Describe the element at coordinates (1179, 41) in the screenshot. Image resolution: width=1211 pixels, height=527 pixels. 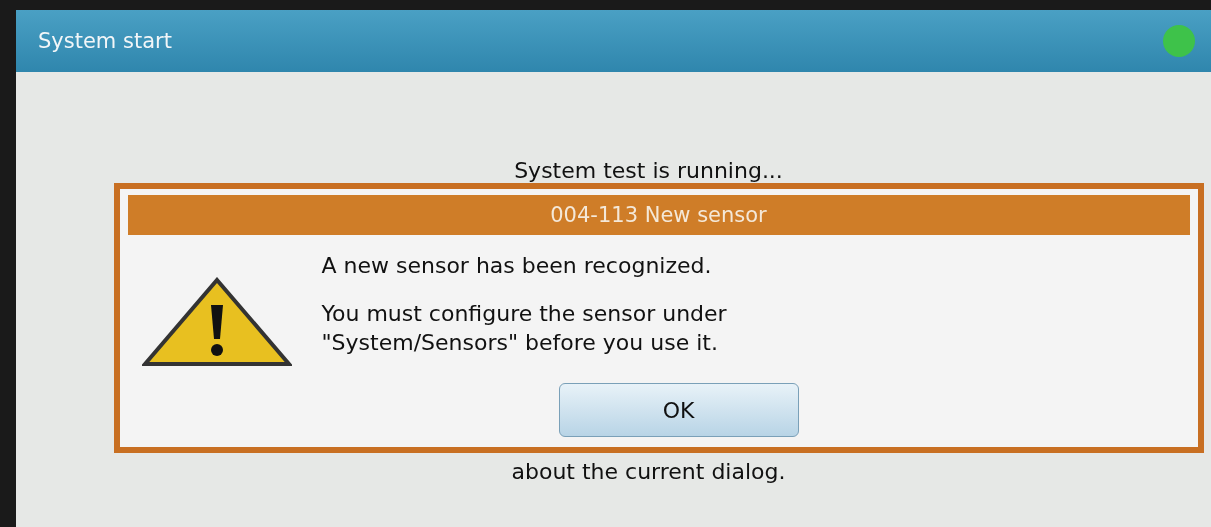
I see `status-light-icon` at that location.